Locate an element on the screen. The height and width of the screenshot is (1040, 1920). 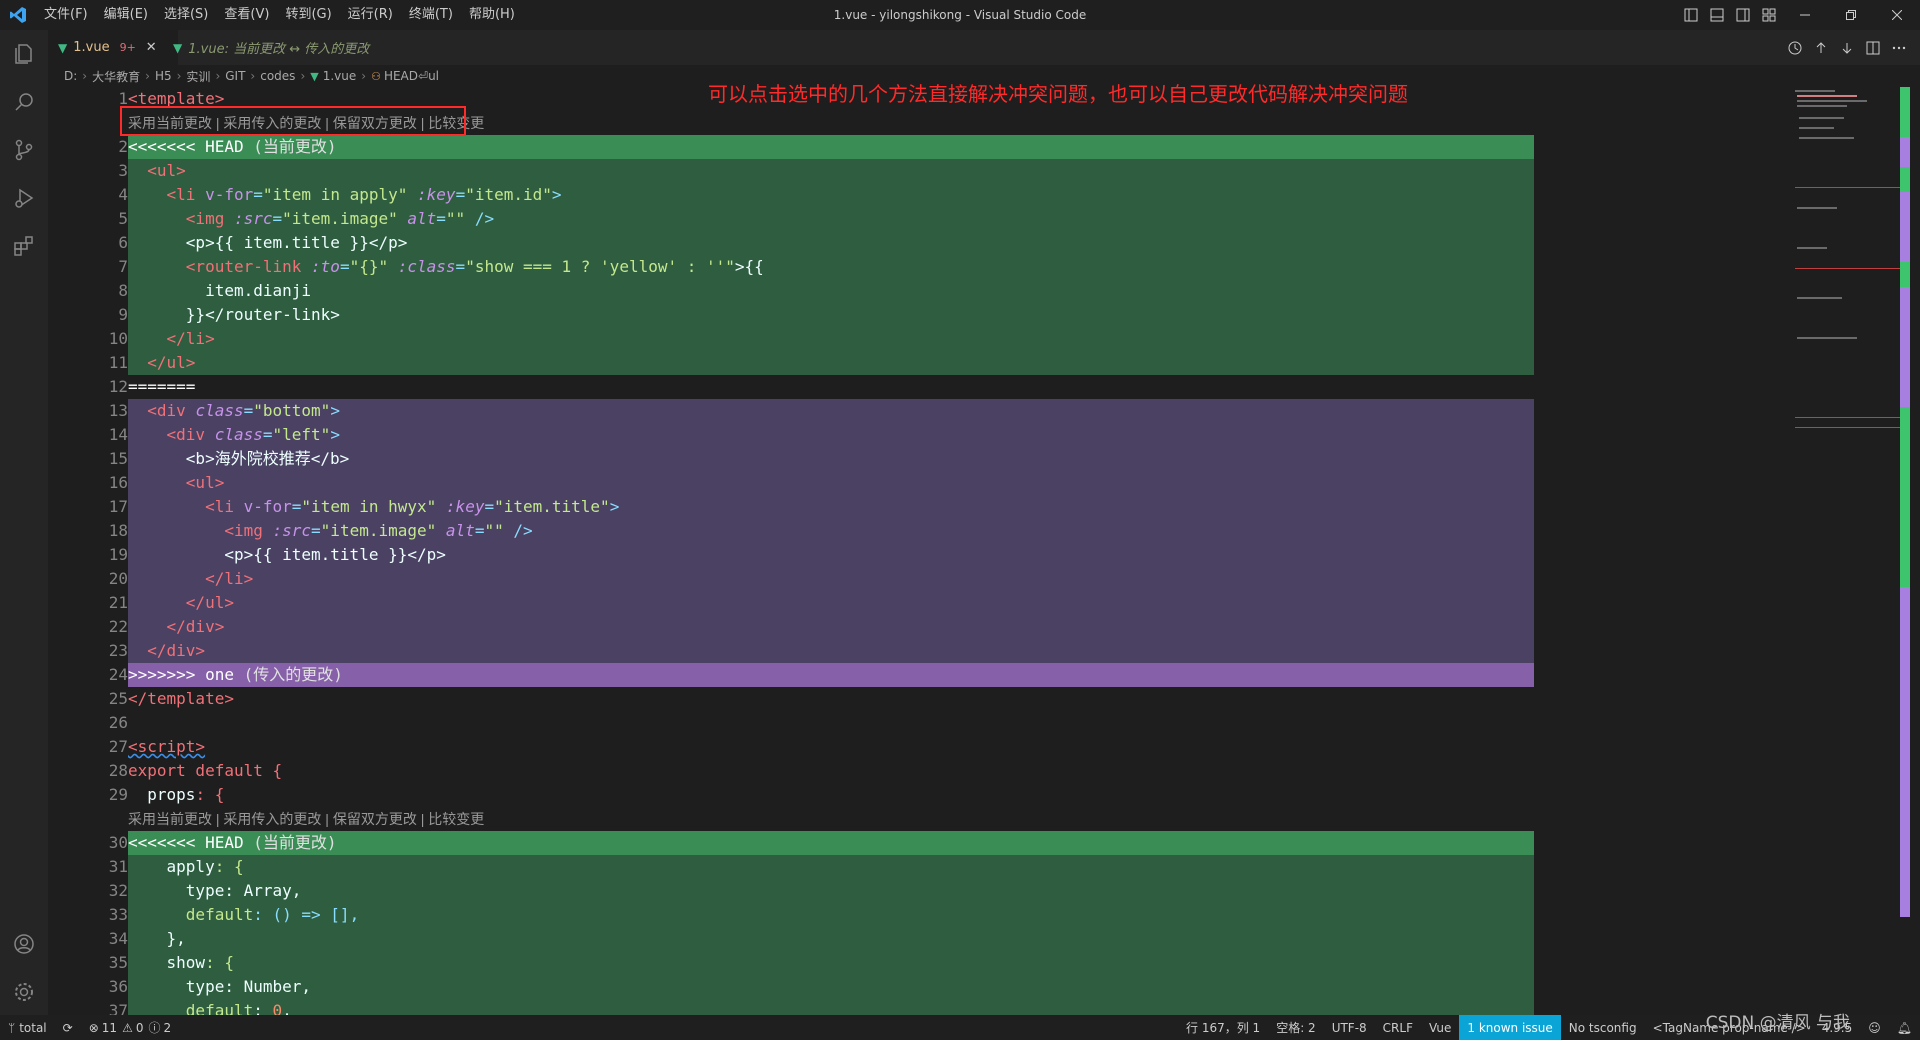
toggle-panel-icon is located at coordinates (1717, 15).